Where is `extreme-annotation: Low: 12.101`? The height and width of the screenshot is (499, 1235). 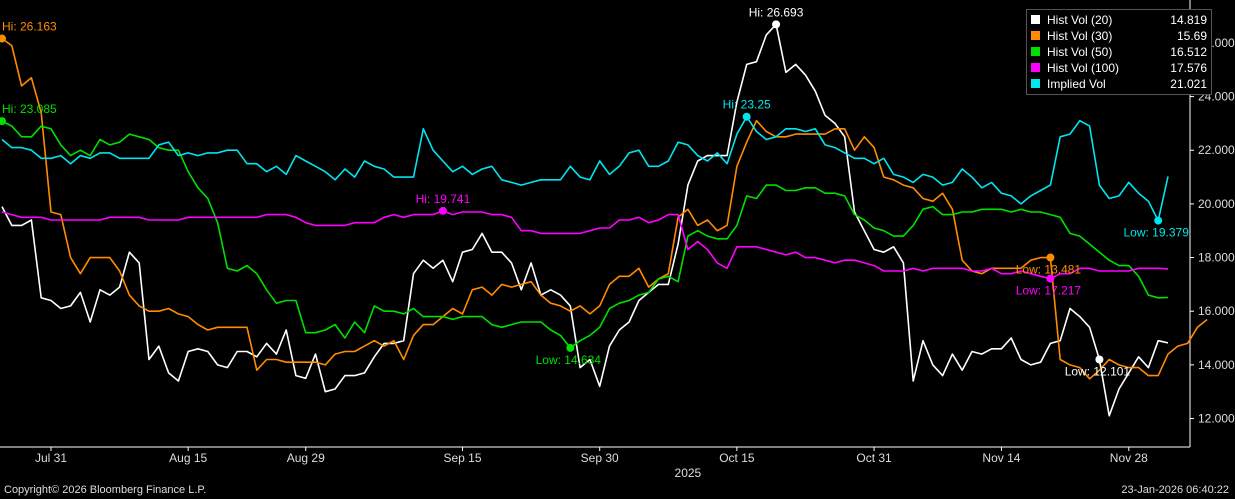
extreme-annotation: Low: 12.101 is located at coordinates (1098, 372).